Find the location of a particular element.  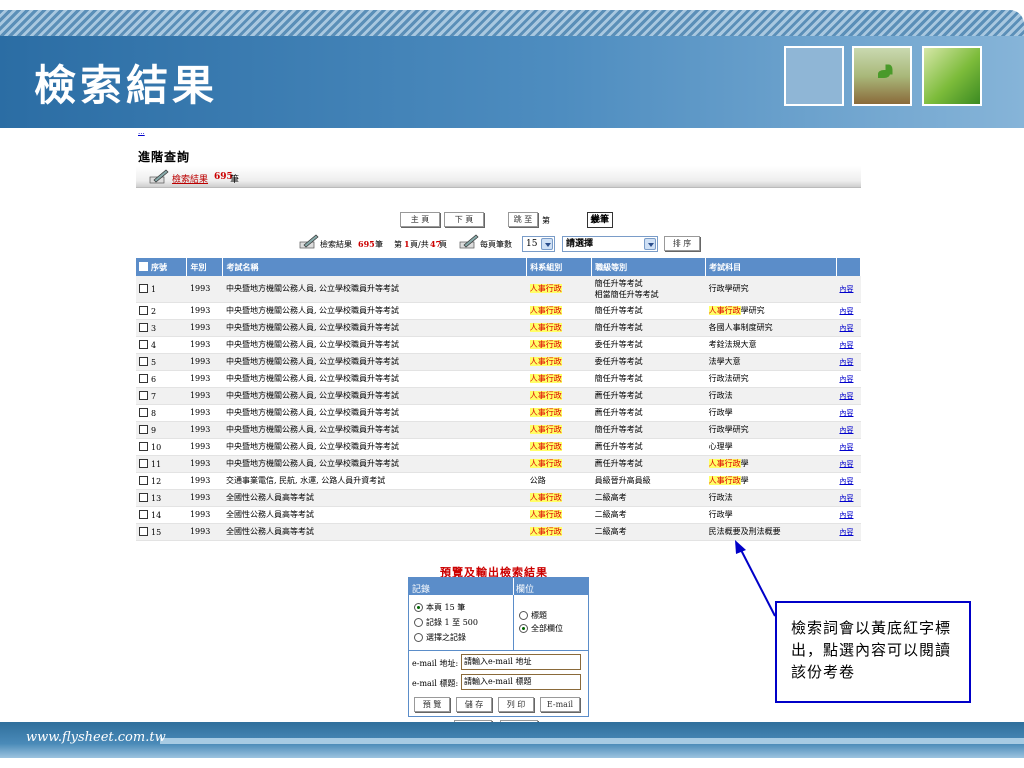

save-button: 儲 存 is located at coordinates (474, 704).